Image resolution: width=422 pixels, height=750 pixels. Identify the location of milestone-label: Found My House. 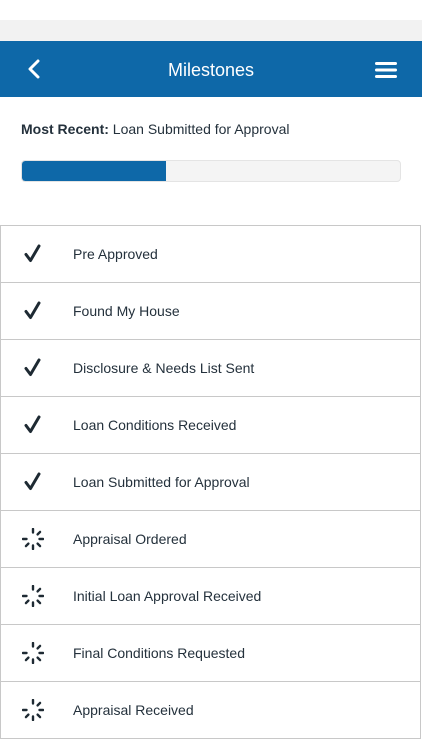
(126, 311).